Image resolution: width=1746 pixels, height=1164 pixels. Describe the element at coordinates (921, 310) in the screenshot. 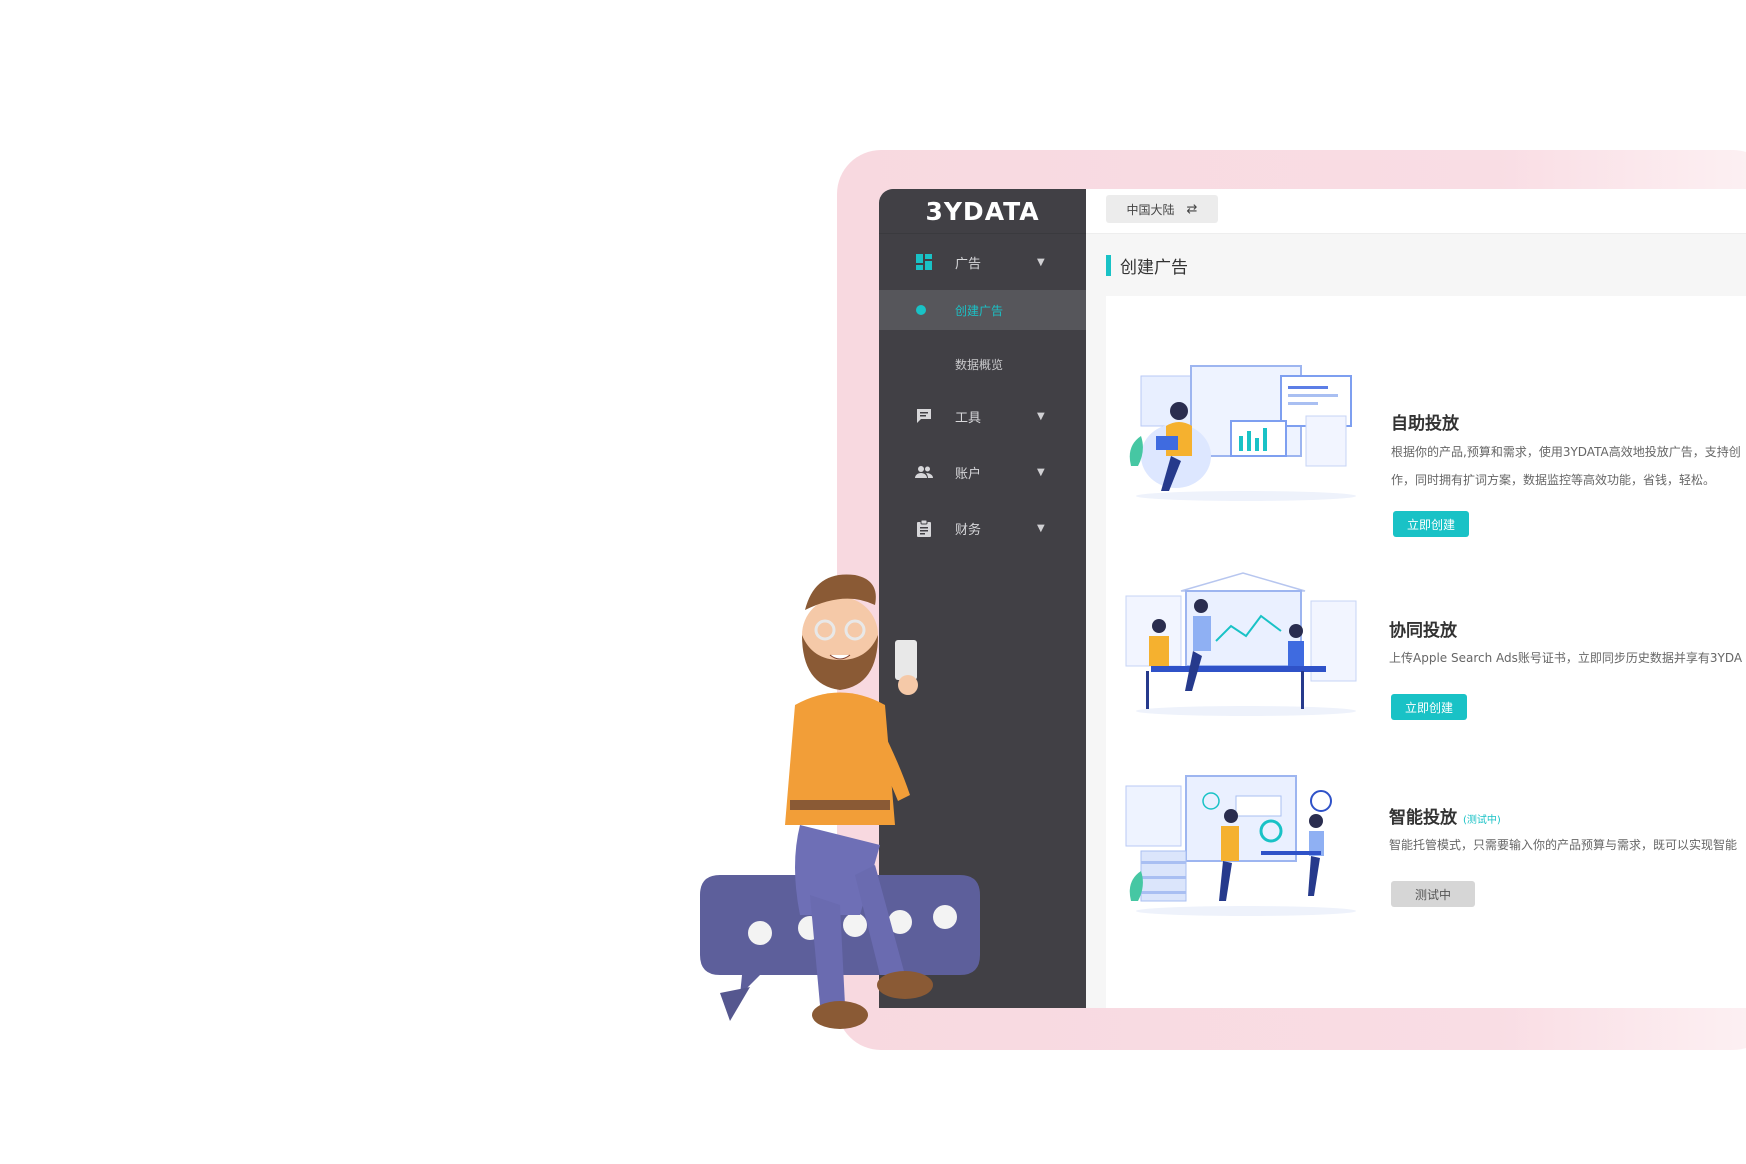

I see `active-dot-icon` at that location.